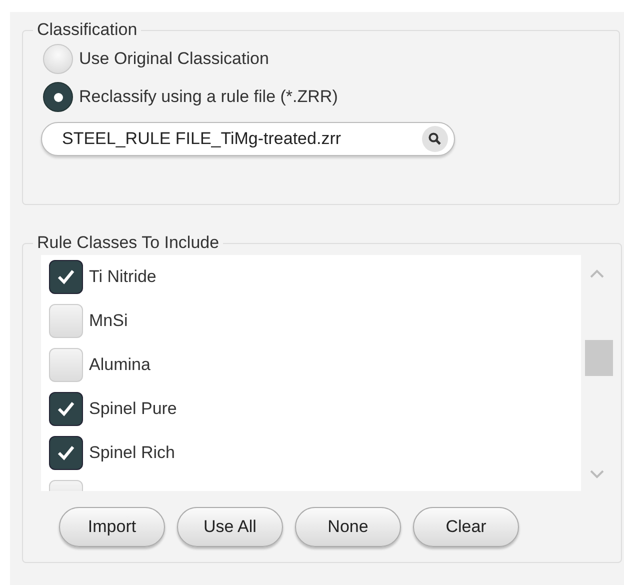 The width and height of the screenshot is (624, 585). Describe the element at coordinates (112, 527) in the screenshot. I see `action-button: Import` at that location.